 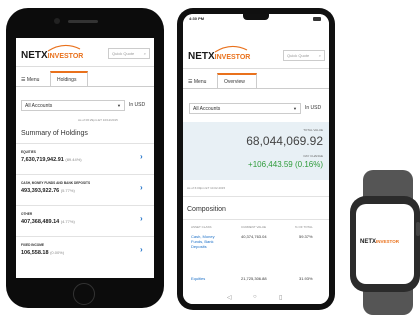 What do you see at coordinates (56, 183) in the screenshot?
I see `row-label: CASH, MONEY FUNDS AND BANK DEPOSITS` at bounding box center [56, 183].